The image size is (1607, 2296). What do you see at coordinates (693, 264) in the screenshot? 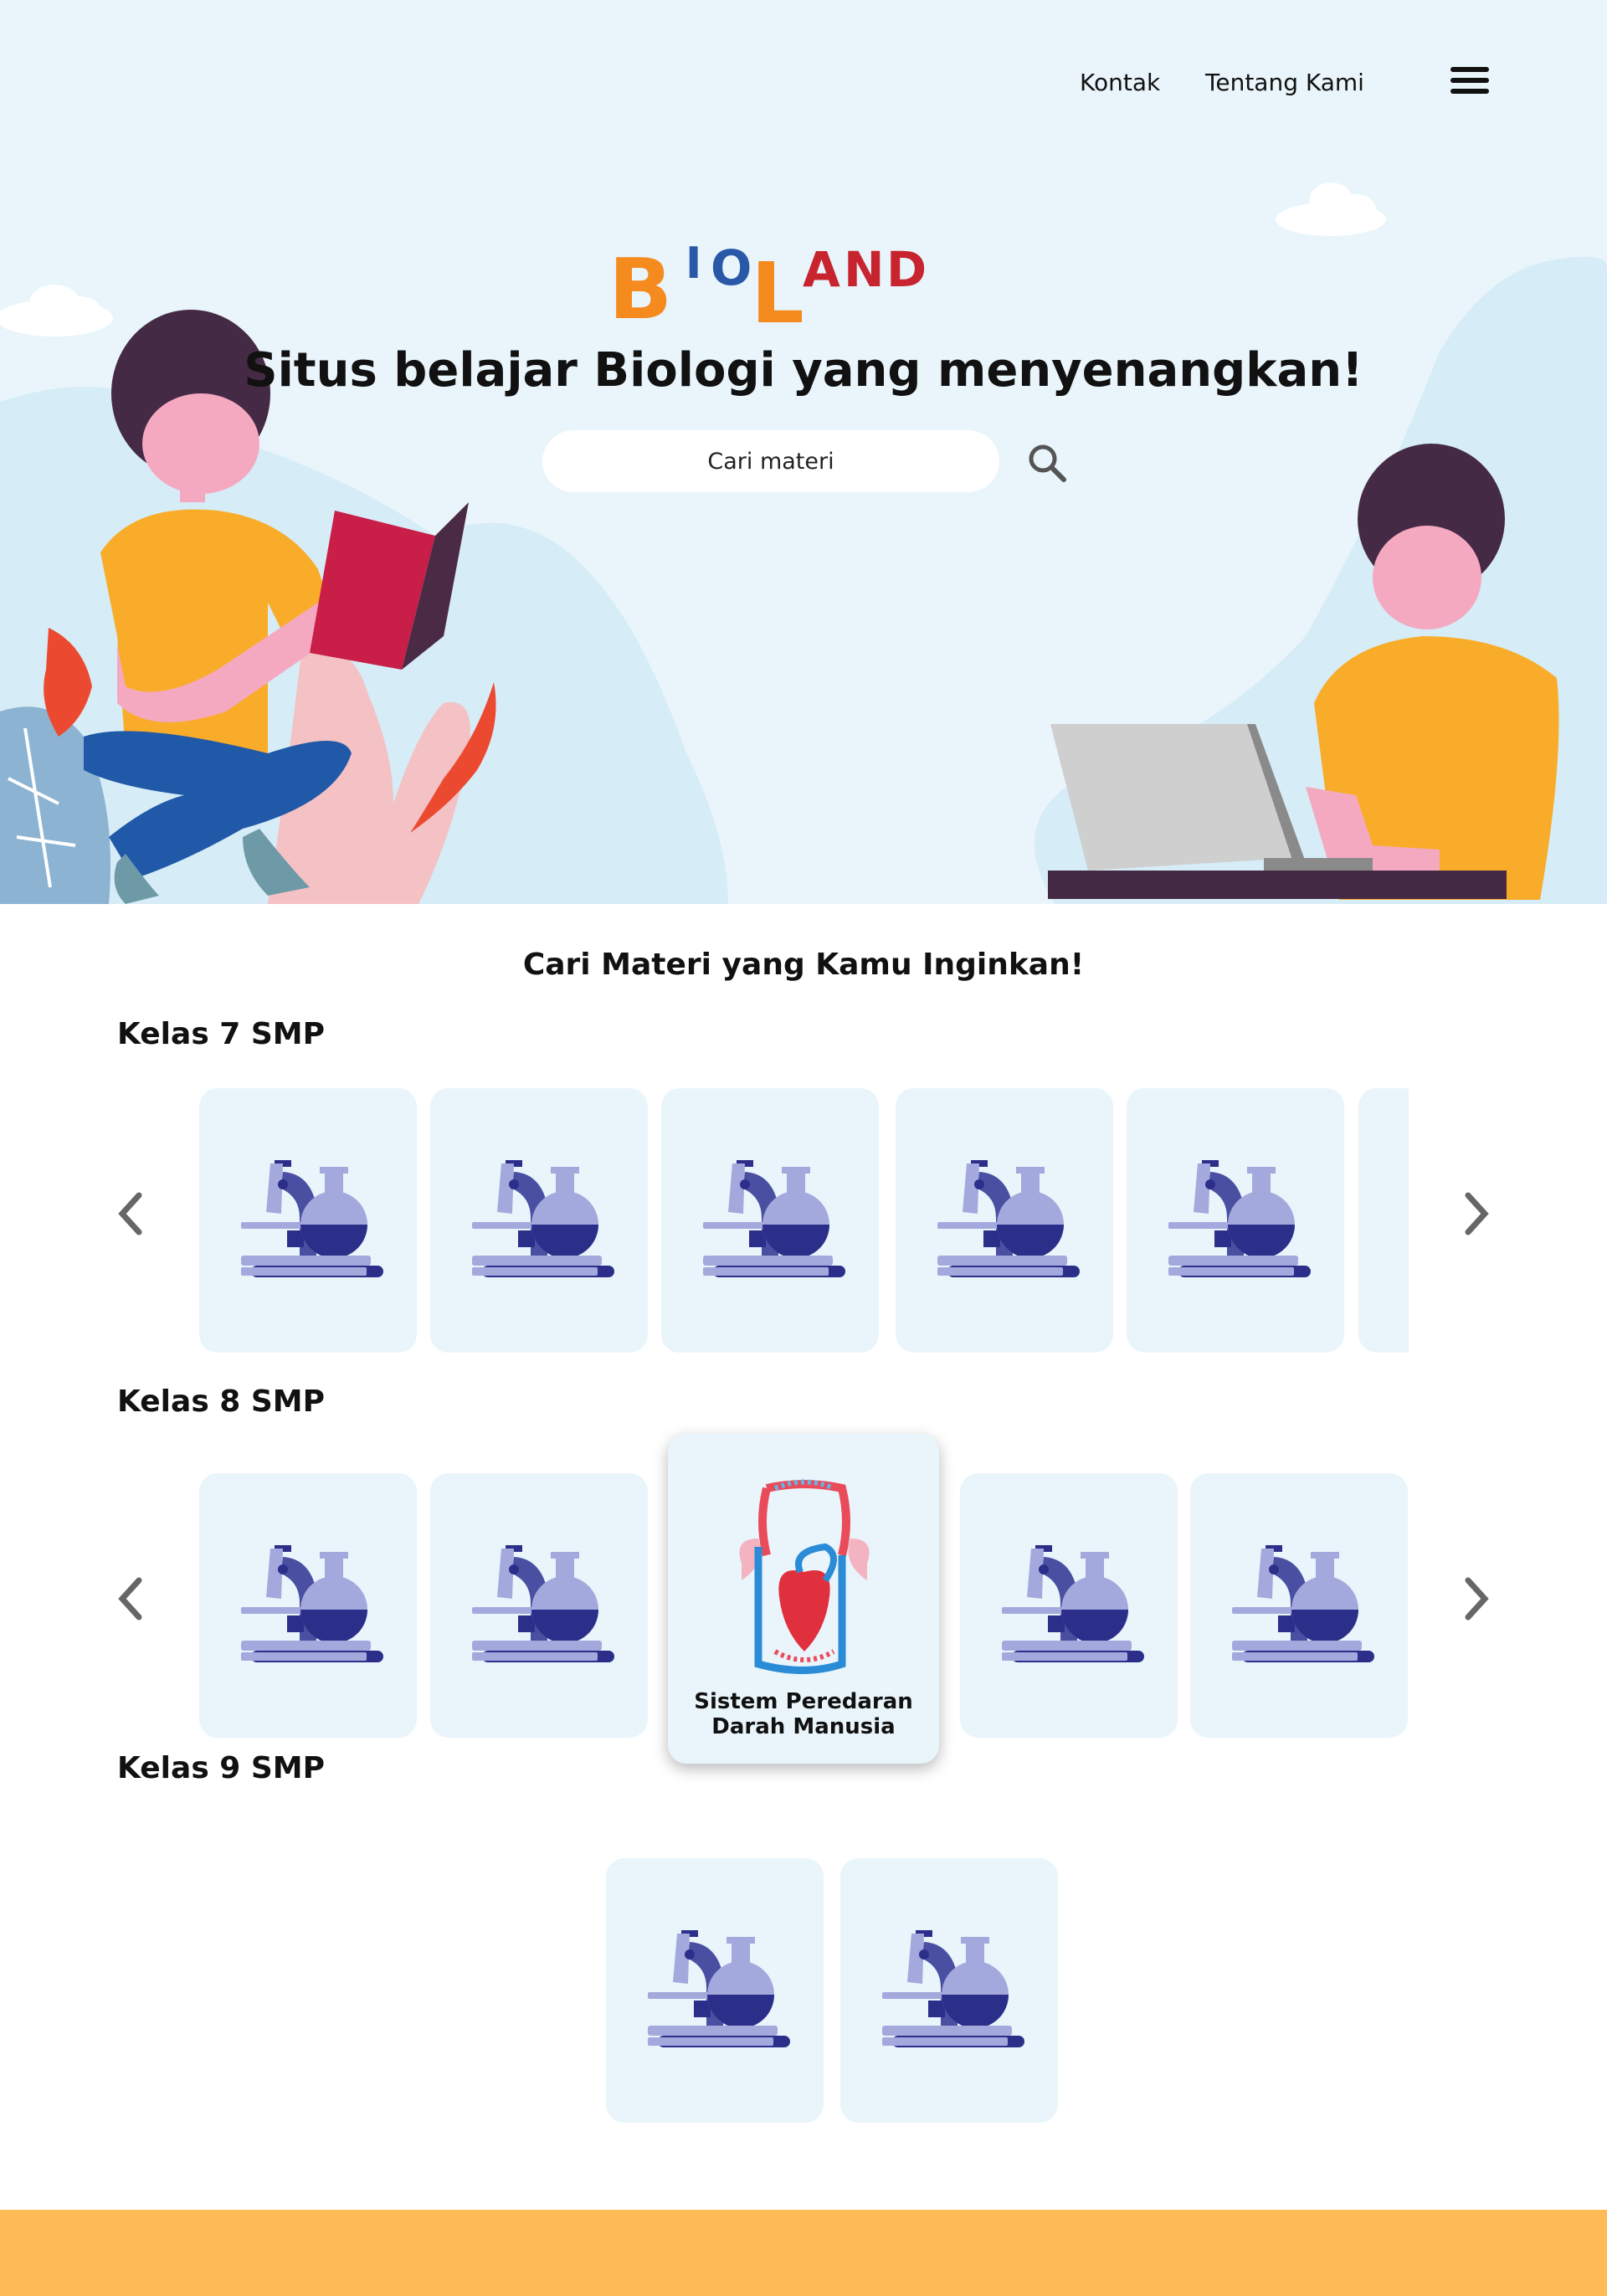
I see `logo-letter-i: I` at bounding box center [693, 264].